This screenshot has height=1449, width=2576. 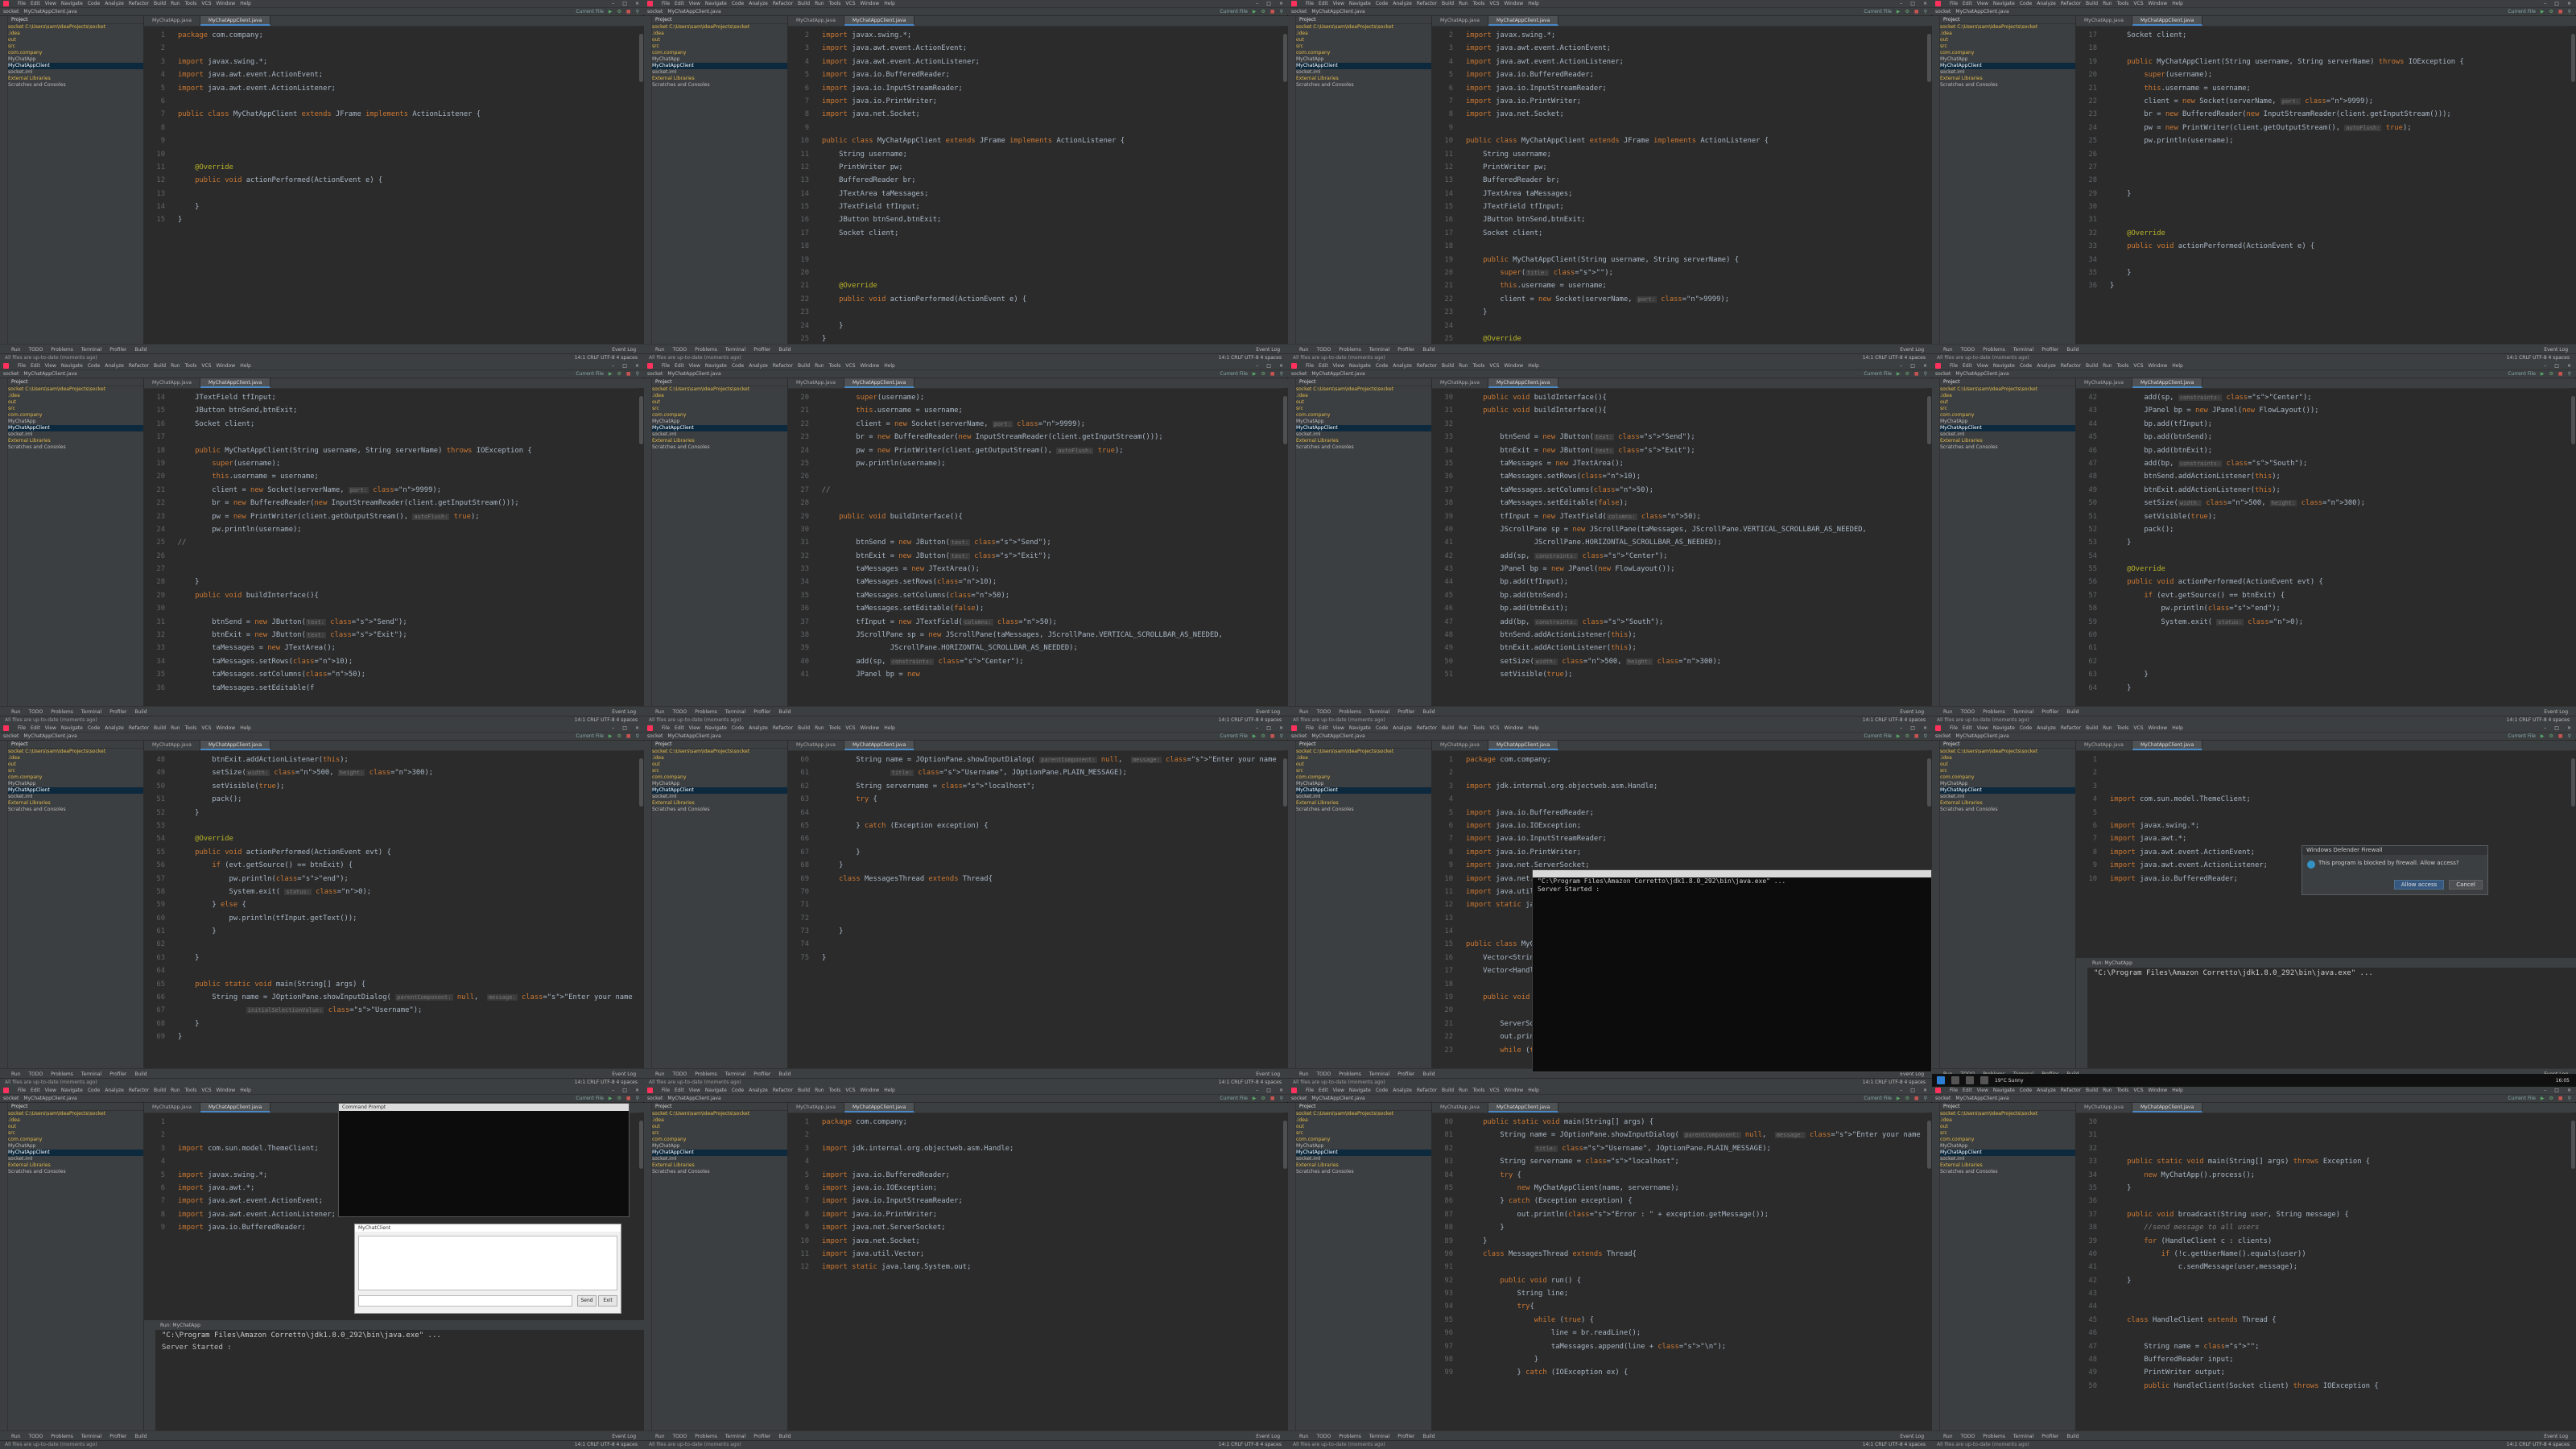 What do you see at coordinates (1035, 48) in the screenshot?
I see `code-line: 3 import java.awt.event.ActionEvent;` at bounding box center [1035, 48].